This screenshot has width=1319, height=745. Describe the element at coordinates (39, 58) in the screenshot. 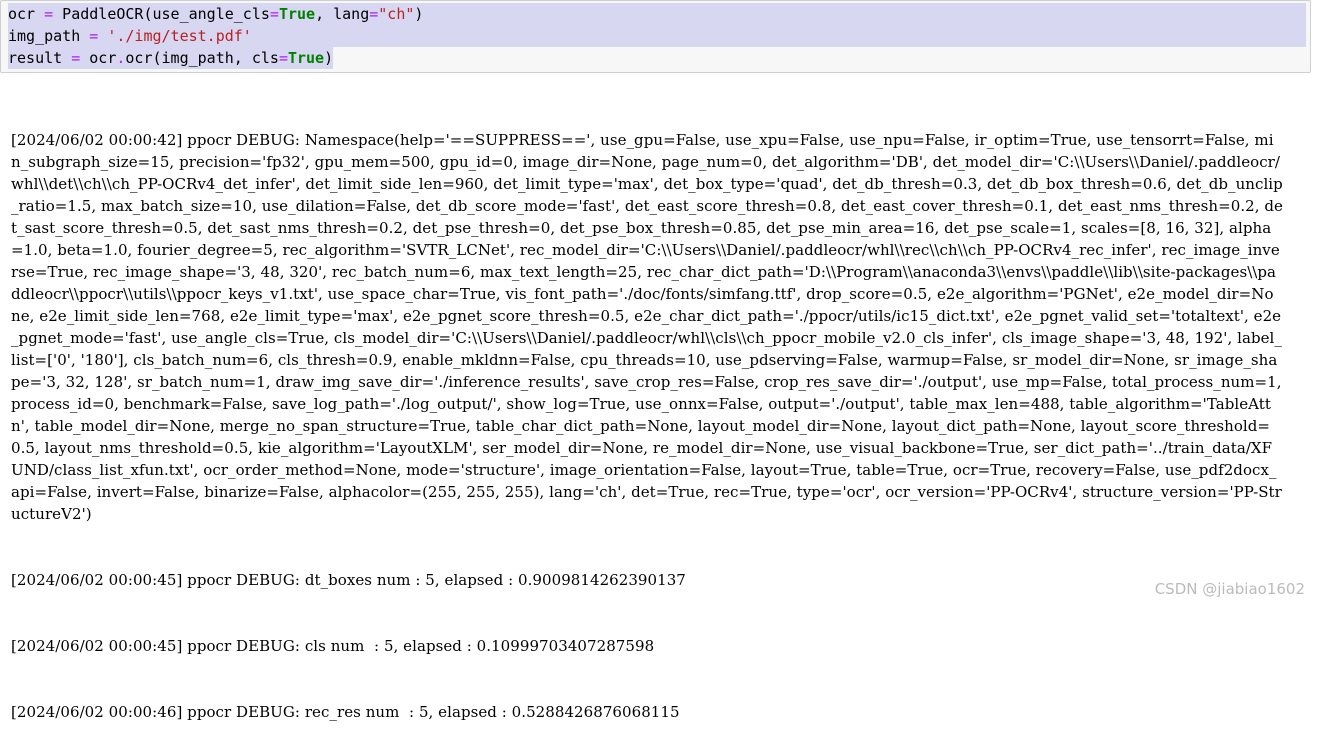

I see `code-token: result` at that location.